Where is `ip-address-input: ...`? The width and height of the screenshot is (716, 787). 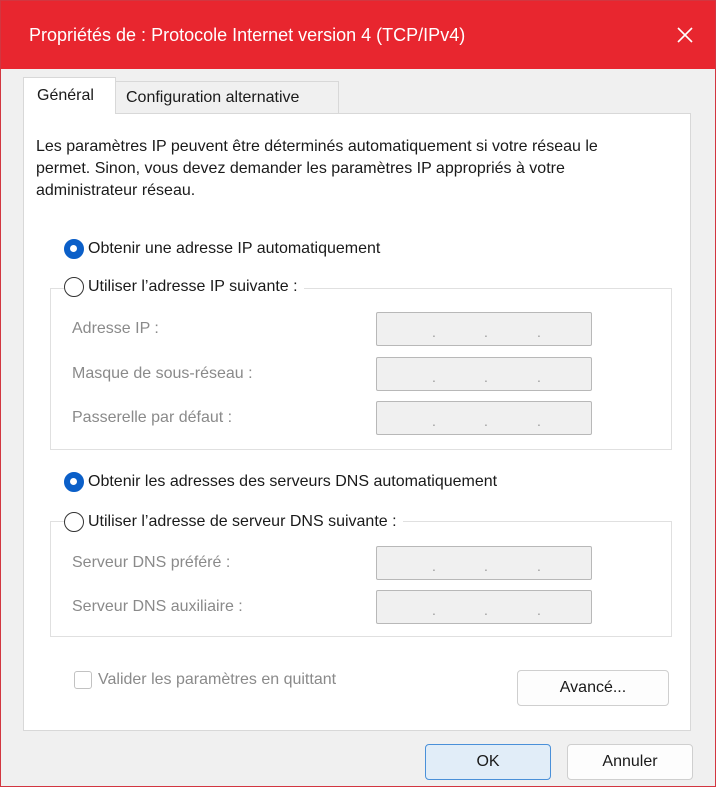
ip-address-input: ... is located at coordinates (484, 329).